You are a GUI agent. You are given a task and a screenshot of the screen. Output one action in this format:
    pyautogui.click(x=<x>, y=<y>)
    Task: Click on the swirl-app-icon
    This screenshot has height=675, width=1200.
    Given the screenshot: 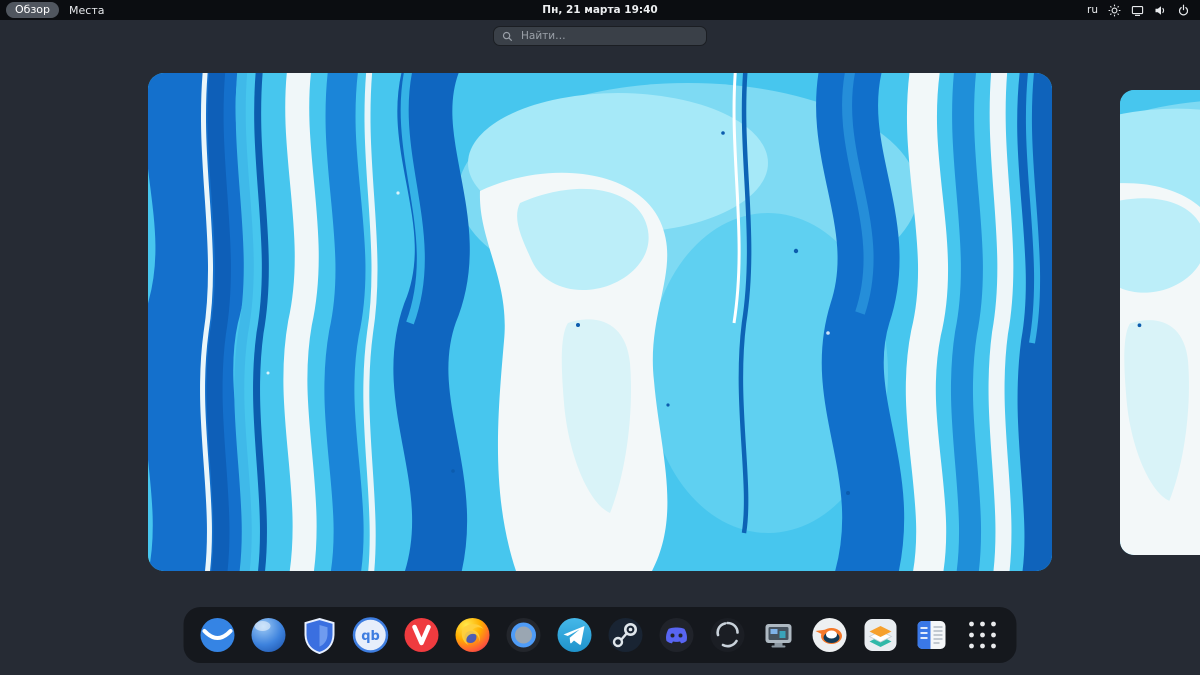 What is the action you would take?
    pyautogui.click(x=727, y=635)
    